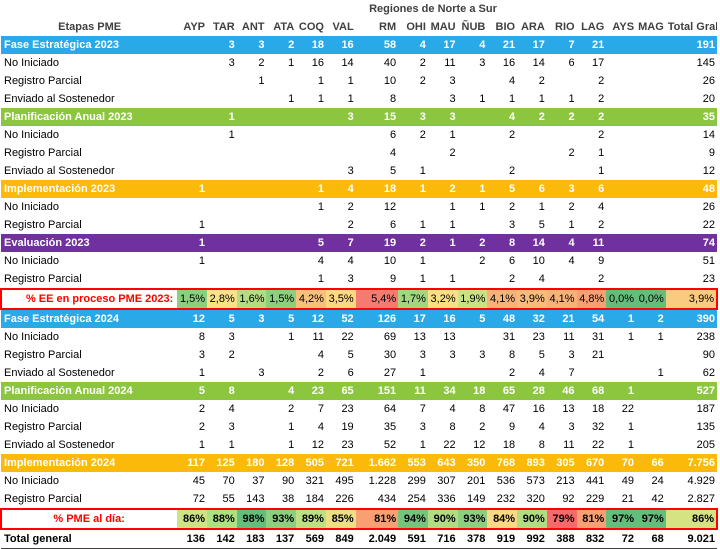 This screenshot has height=549, width=720. I want to click on table-cell: 81%, so click(591, 519).